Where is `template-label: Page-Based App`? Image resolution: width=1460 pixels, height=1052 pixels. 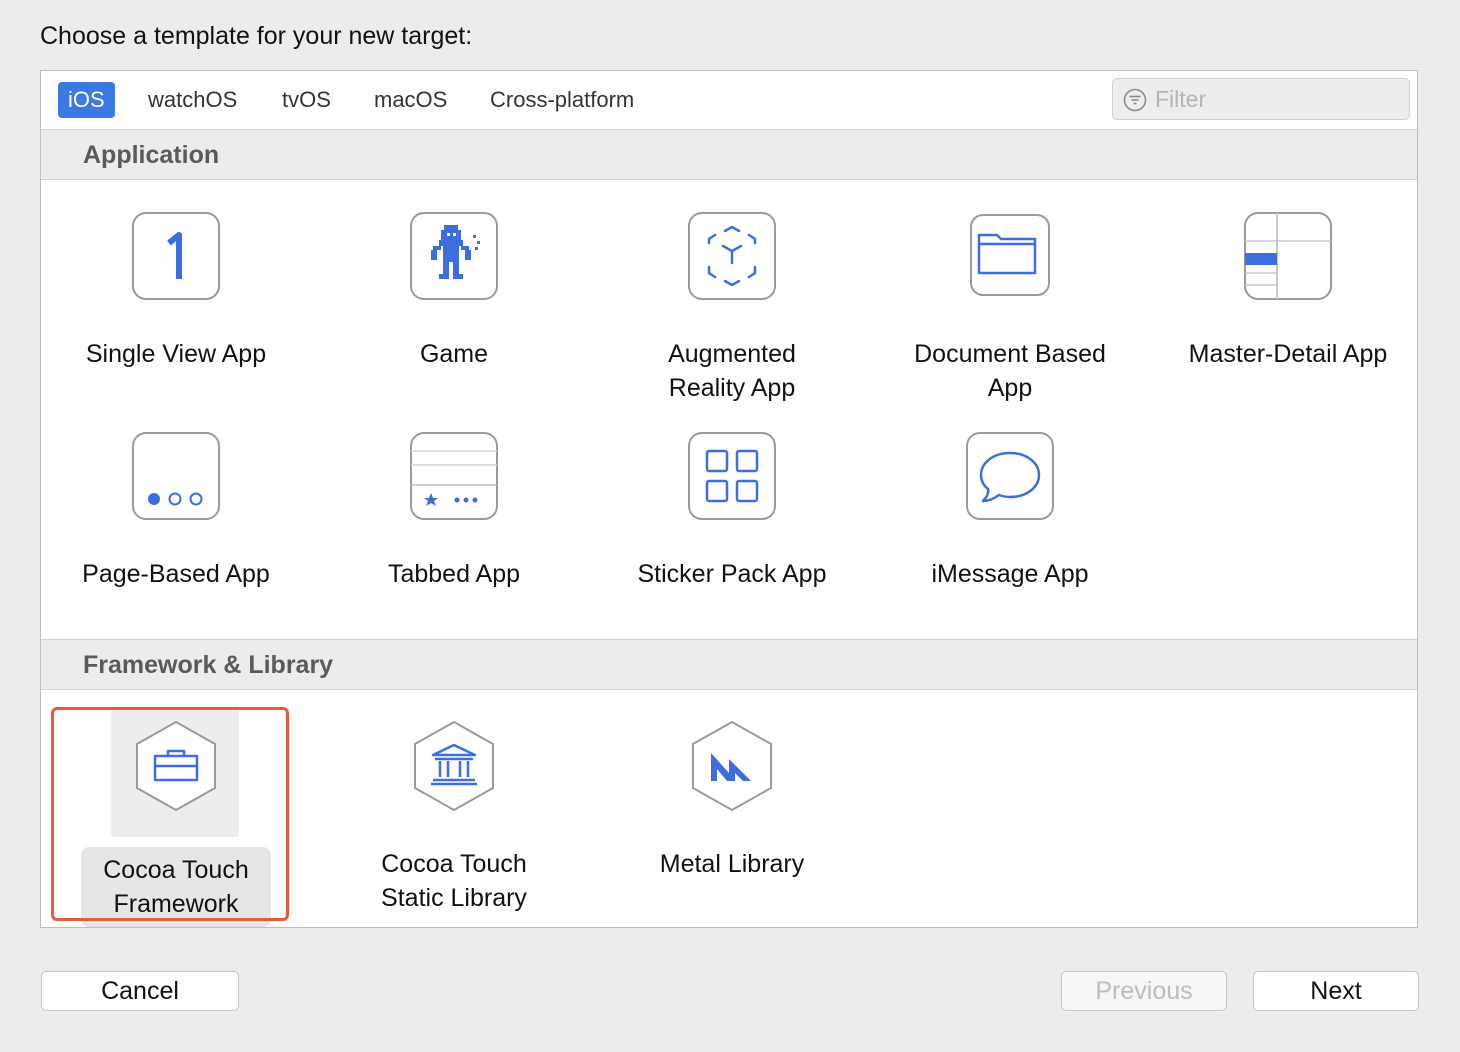 template-label: Page-Based App is located at coordinates (176, 574).